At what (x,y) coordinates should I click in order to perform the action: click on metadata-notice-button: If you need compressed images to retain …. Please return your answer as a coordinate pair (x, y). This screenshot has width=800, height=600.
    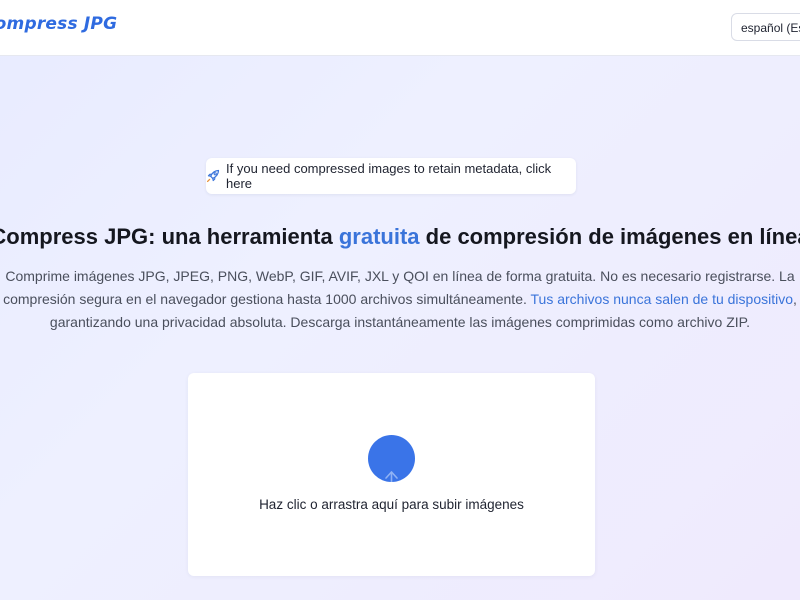
    Looking at the image, I should click on (391, 176).